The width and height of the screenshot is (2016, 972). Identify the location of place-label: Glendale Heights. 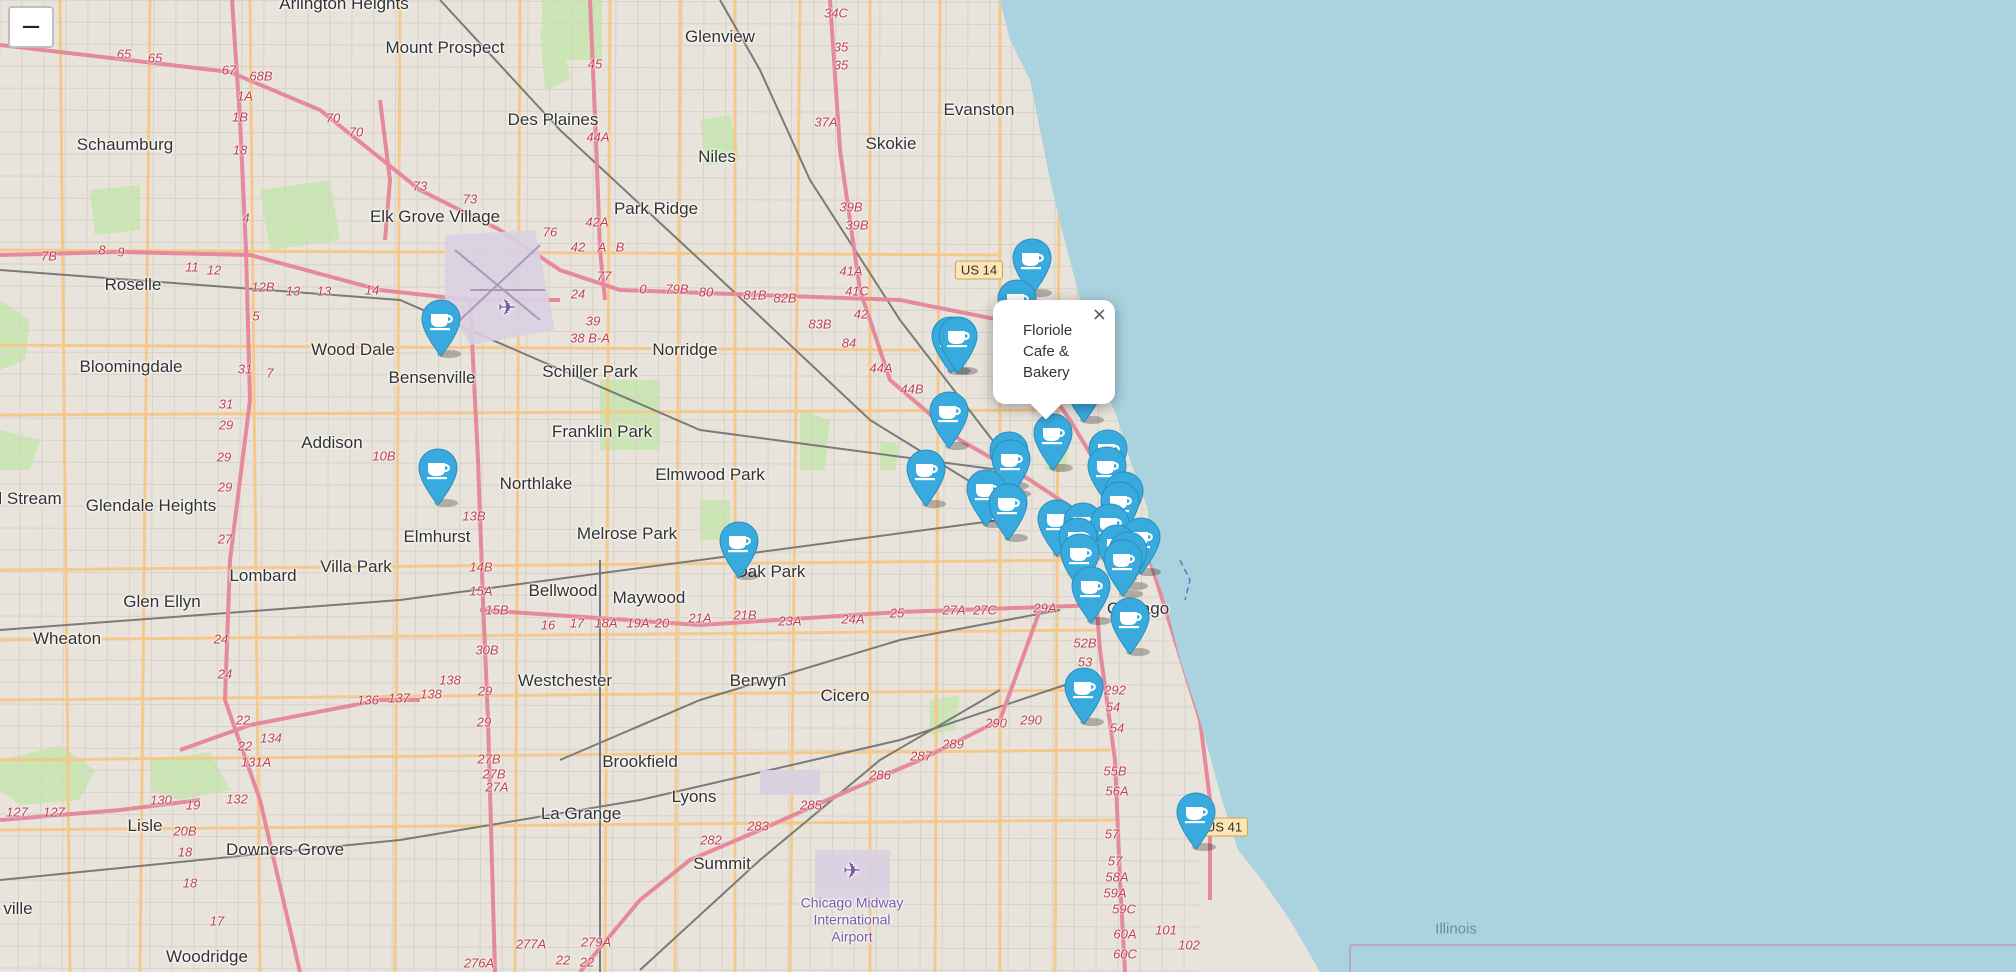
(151, 505).